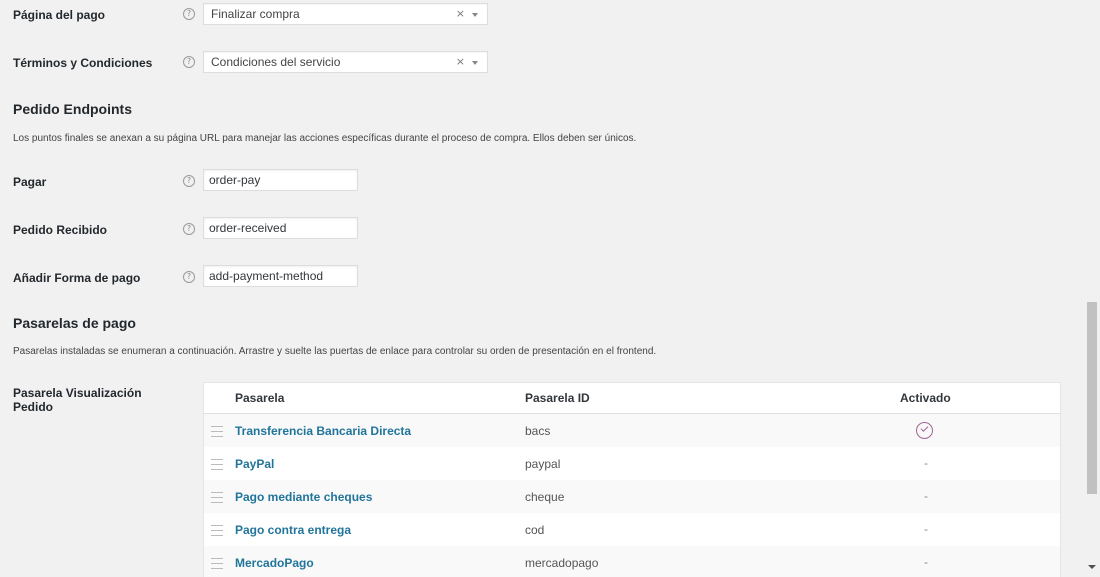  What do you see at coordinates (77, 400) in the screenshot?
I see `gateway-order-label: Pasarela Visualización Pedido` at bounding box center [77, 400].